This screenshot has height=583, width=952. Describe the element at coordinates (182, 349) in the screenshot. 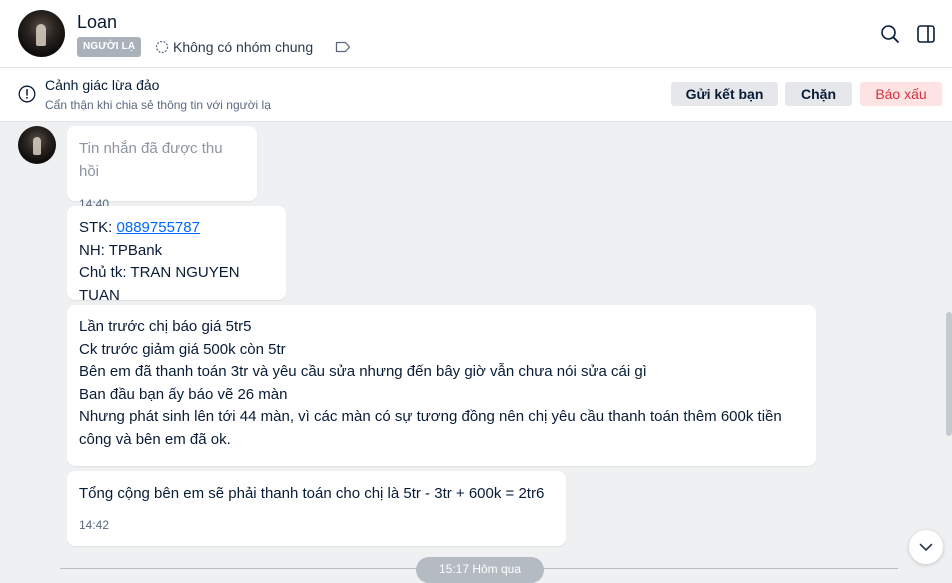

I see `message-line: Ck trước giảm giá 500k còn 5tr` at that location.